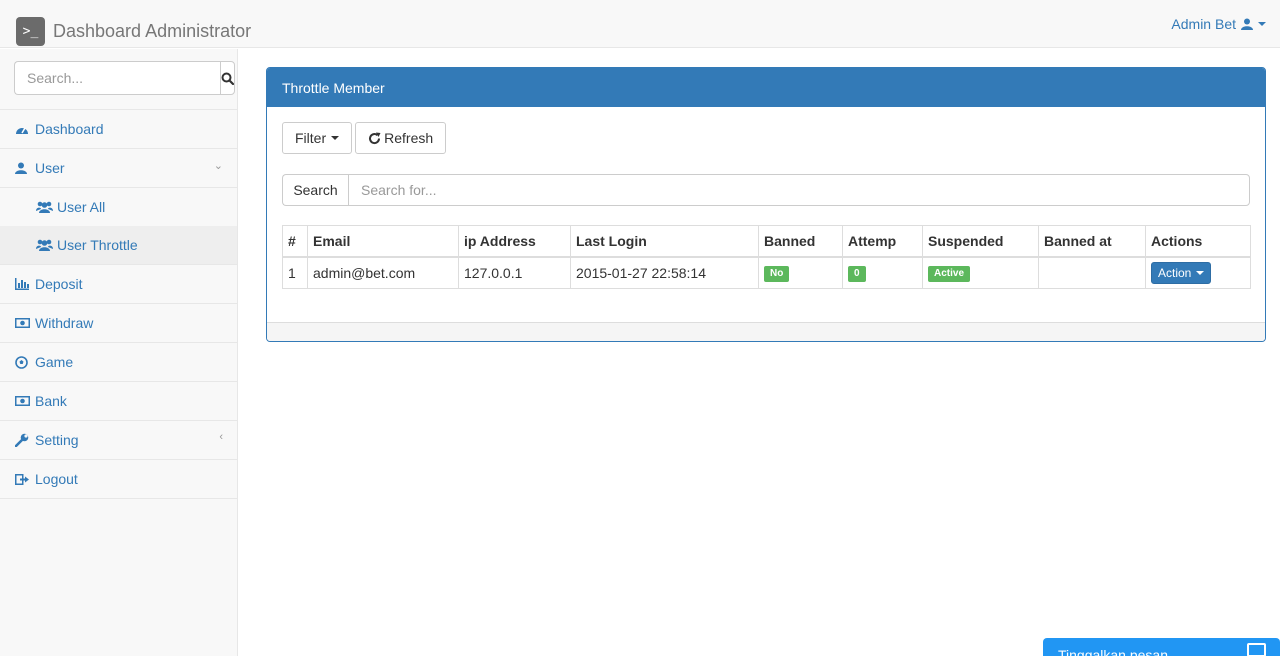 This screenshot has height=656, width=1280. Describe the element at coordinates (118, 168) in the screenshot. I see `sidebar-item-user: User ⌄` at that location.